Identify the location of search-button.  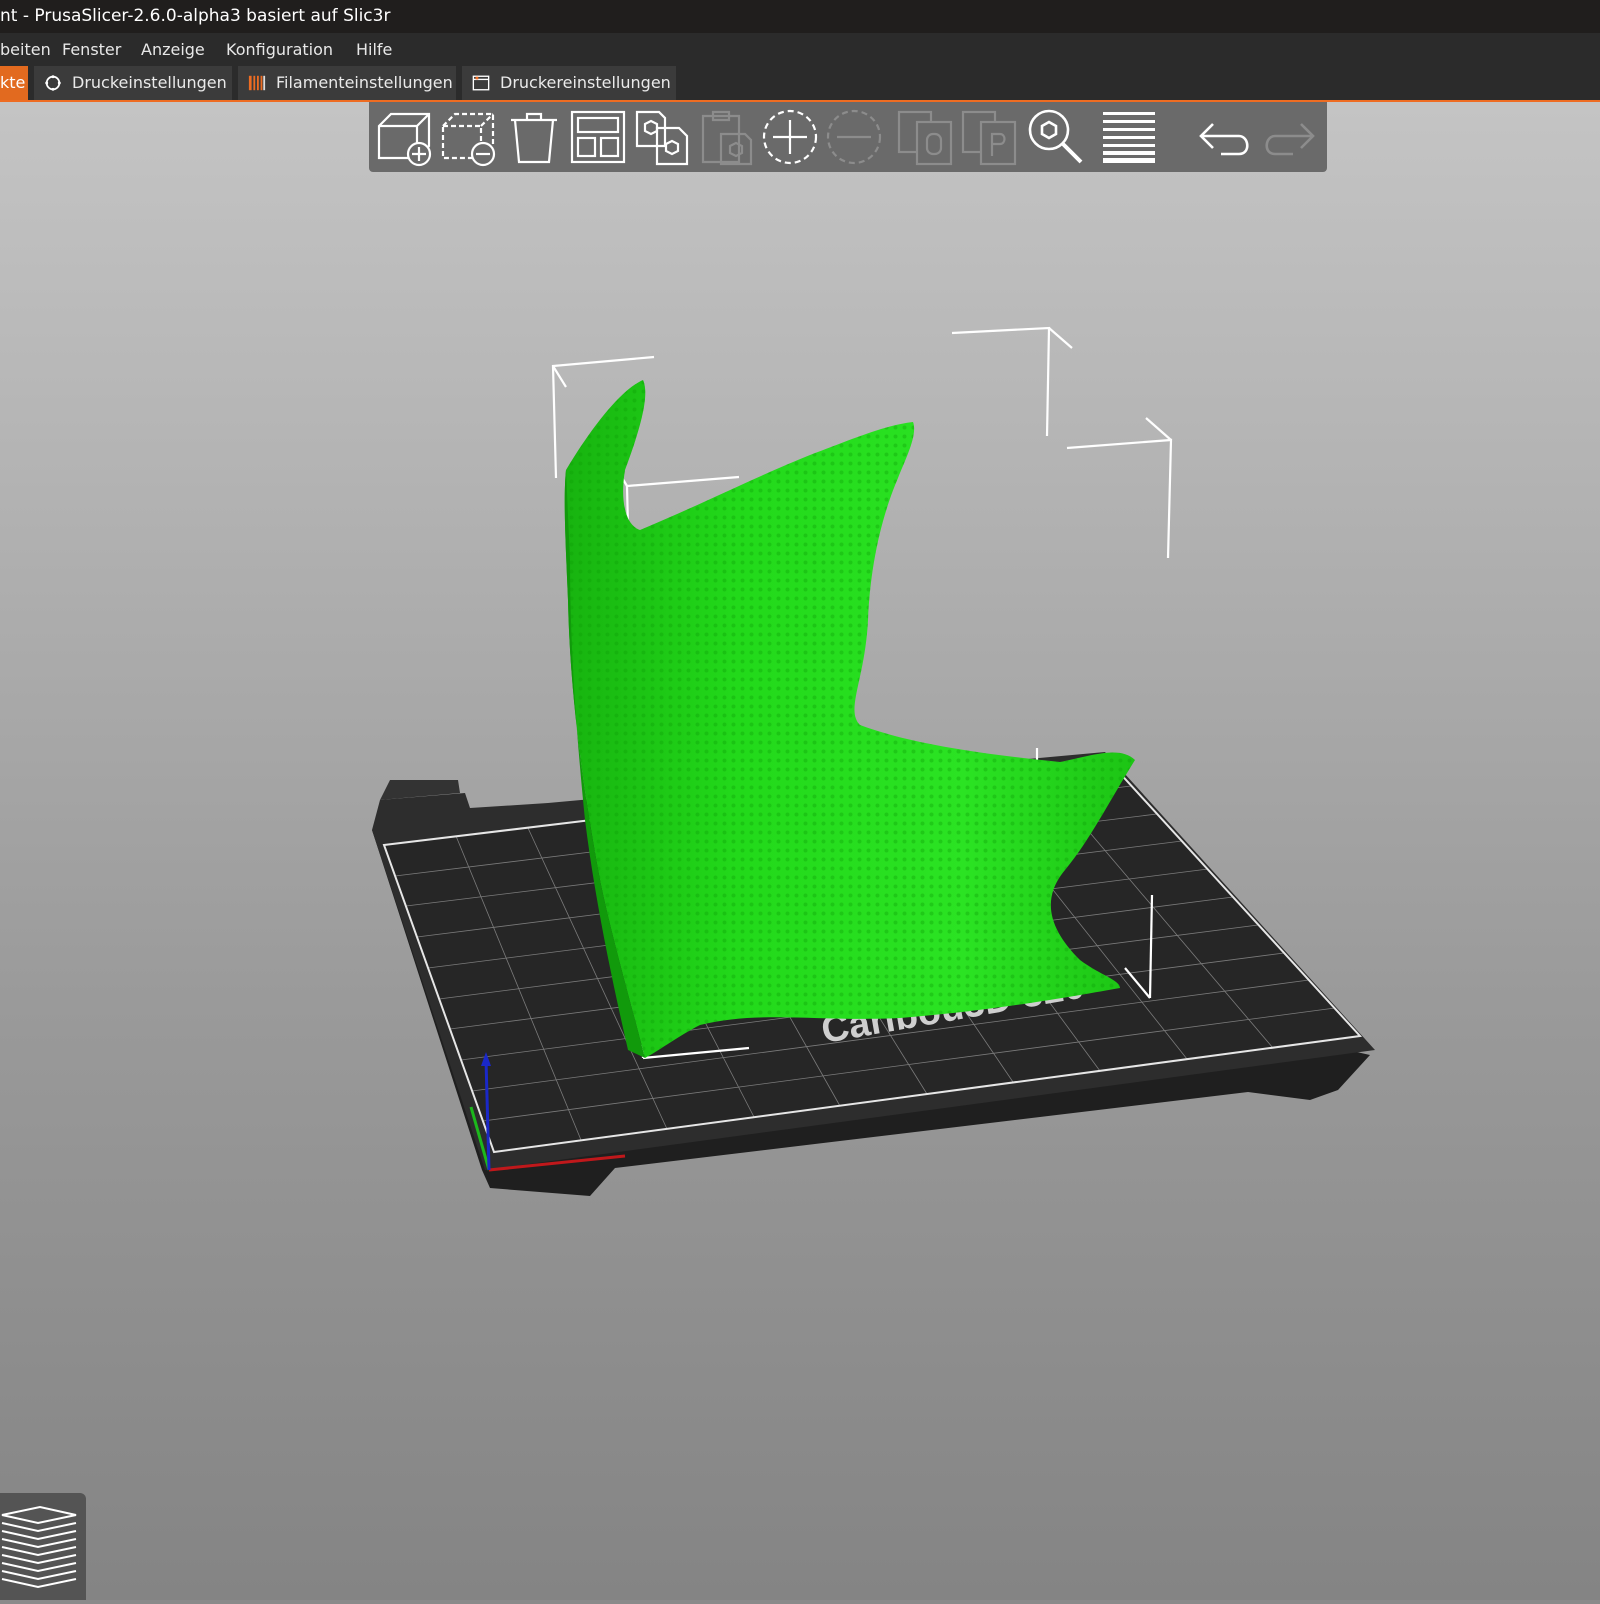
(1056, 137).